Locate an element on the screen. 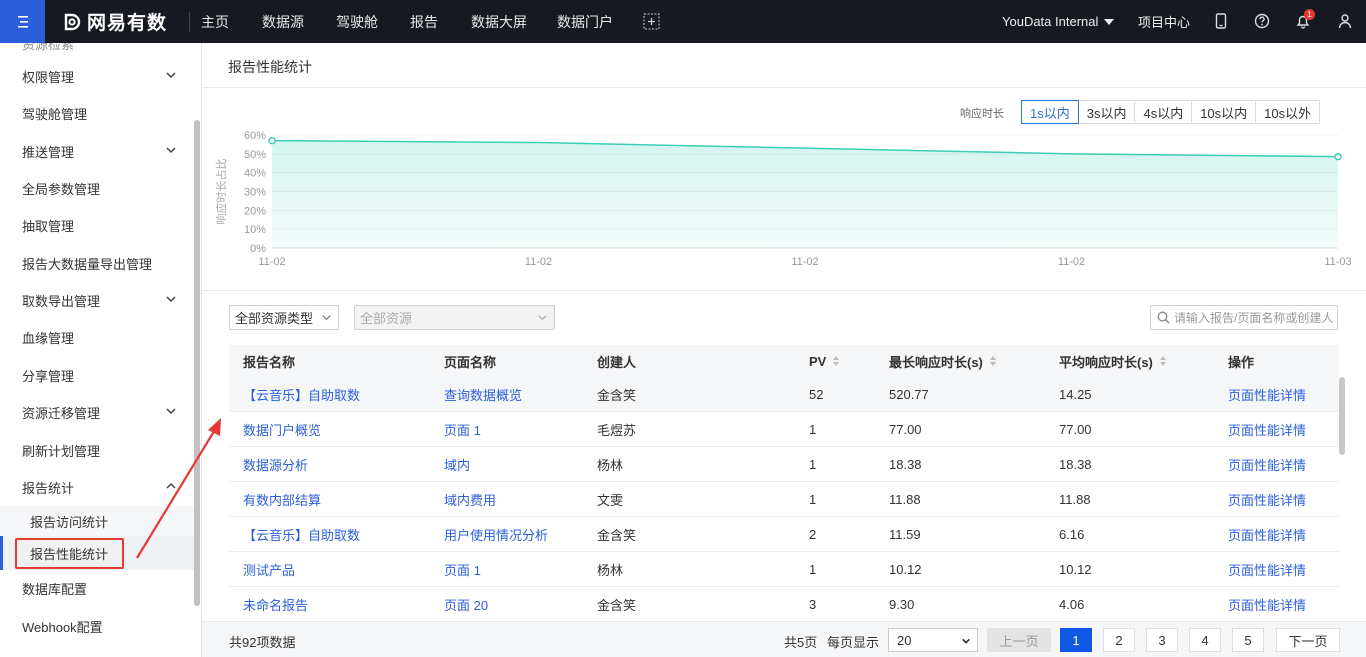 This screenshot has height=657, width=1366. sidebar-item-db-config: 数据库配置 is located at coordinates (97, 588).